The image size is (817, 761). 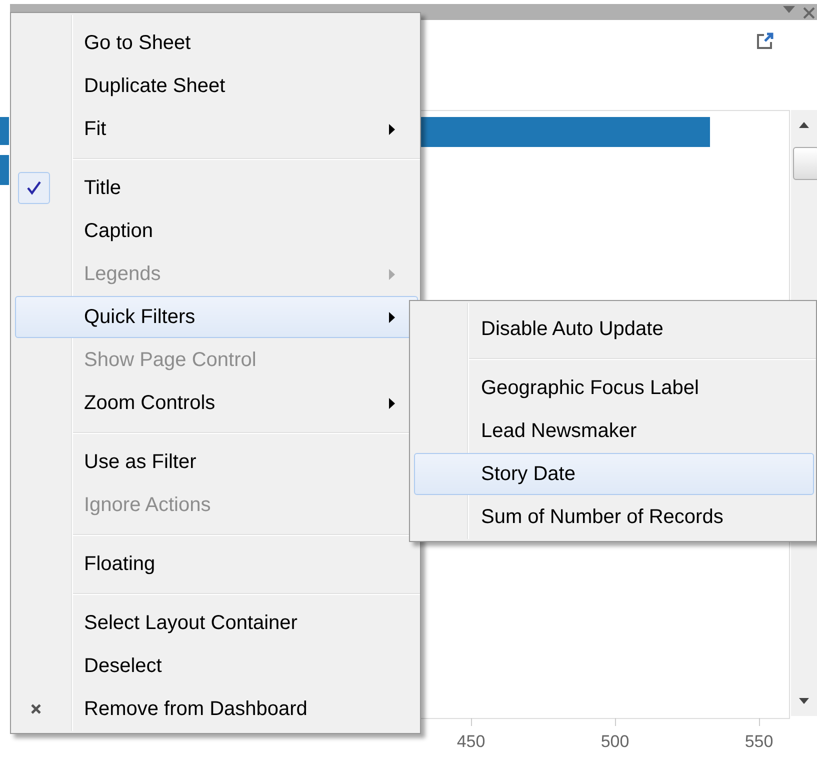 What do you see at coordinates (216, 709) in the screenshot?
I see `menu-item: Remove from Dashboard` at bounding box center [216, 709].